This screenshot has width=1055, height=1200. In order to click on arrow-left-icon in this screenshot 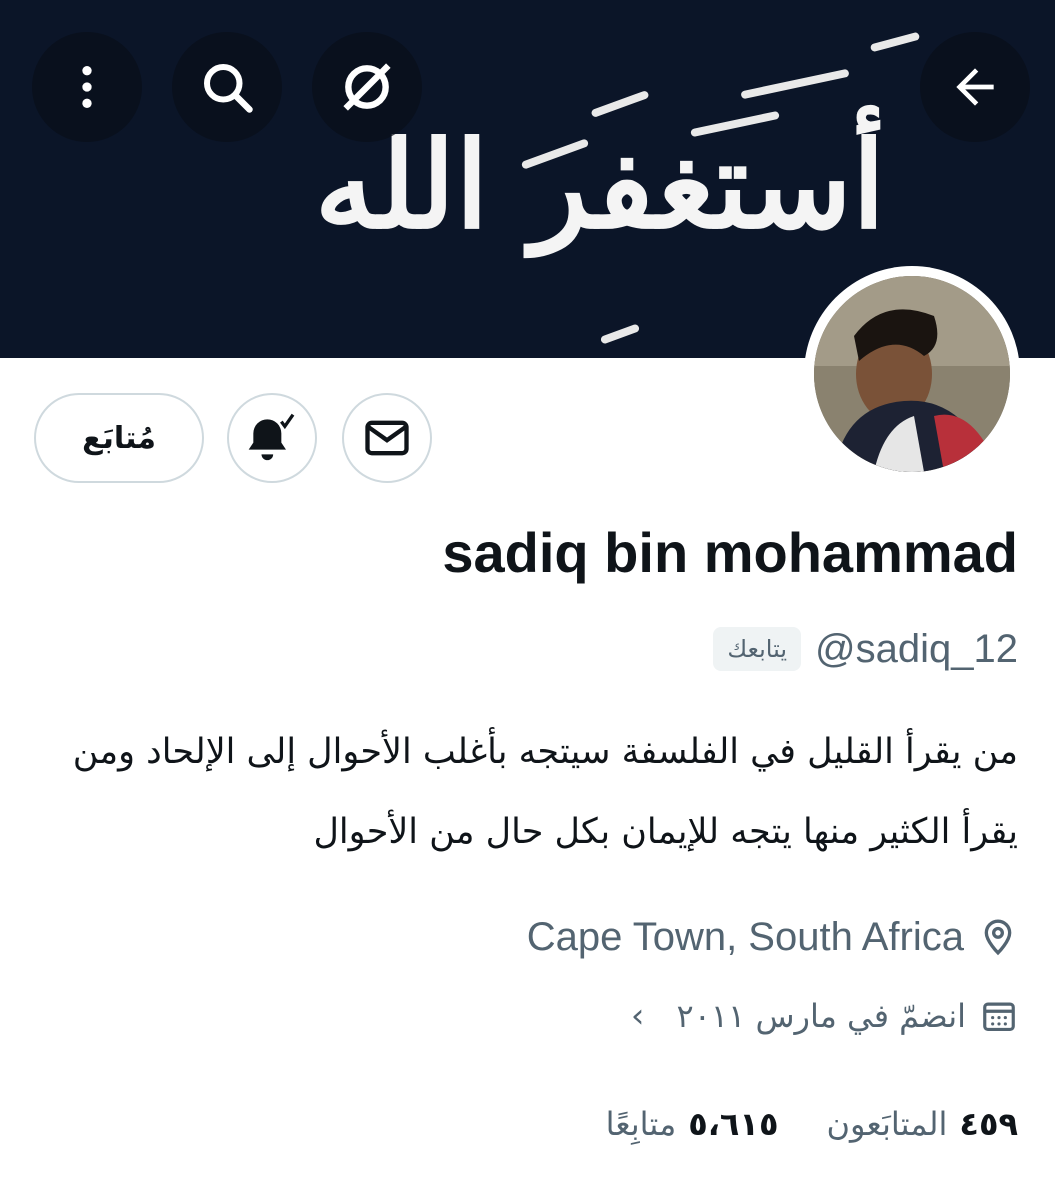, I will do `click(975, 87)`.